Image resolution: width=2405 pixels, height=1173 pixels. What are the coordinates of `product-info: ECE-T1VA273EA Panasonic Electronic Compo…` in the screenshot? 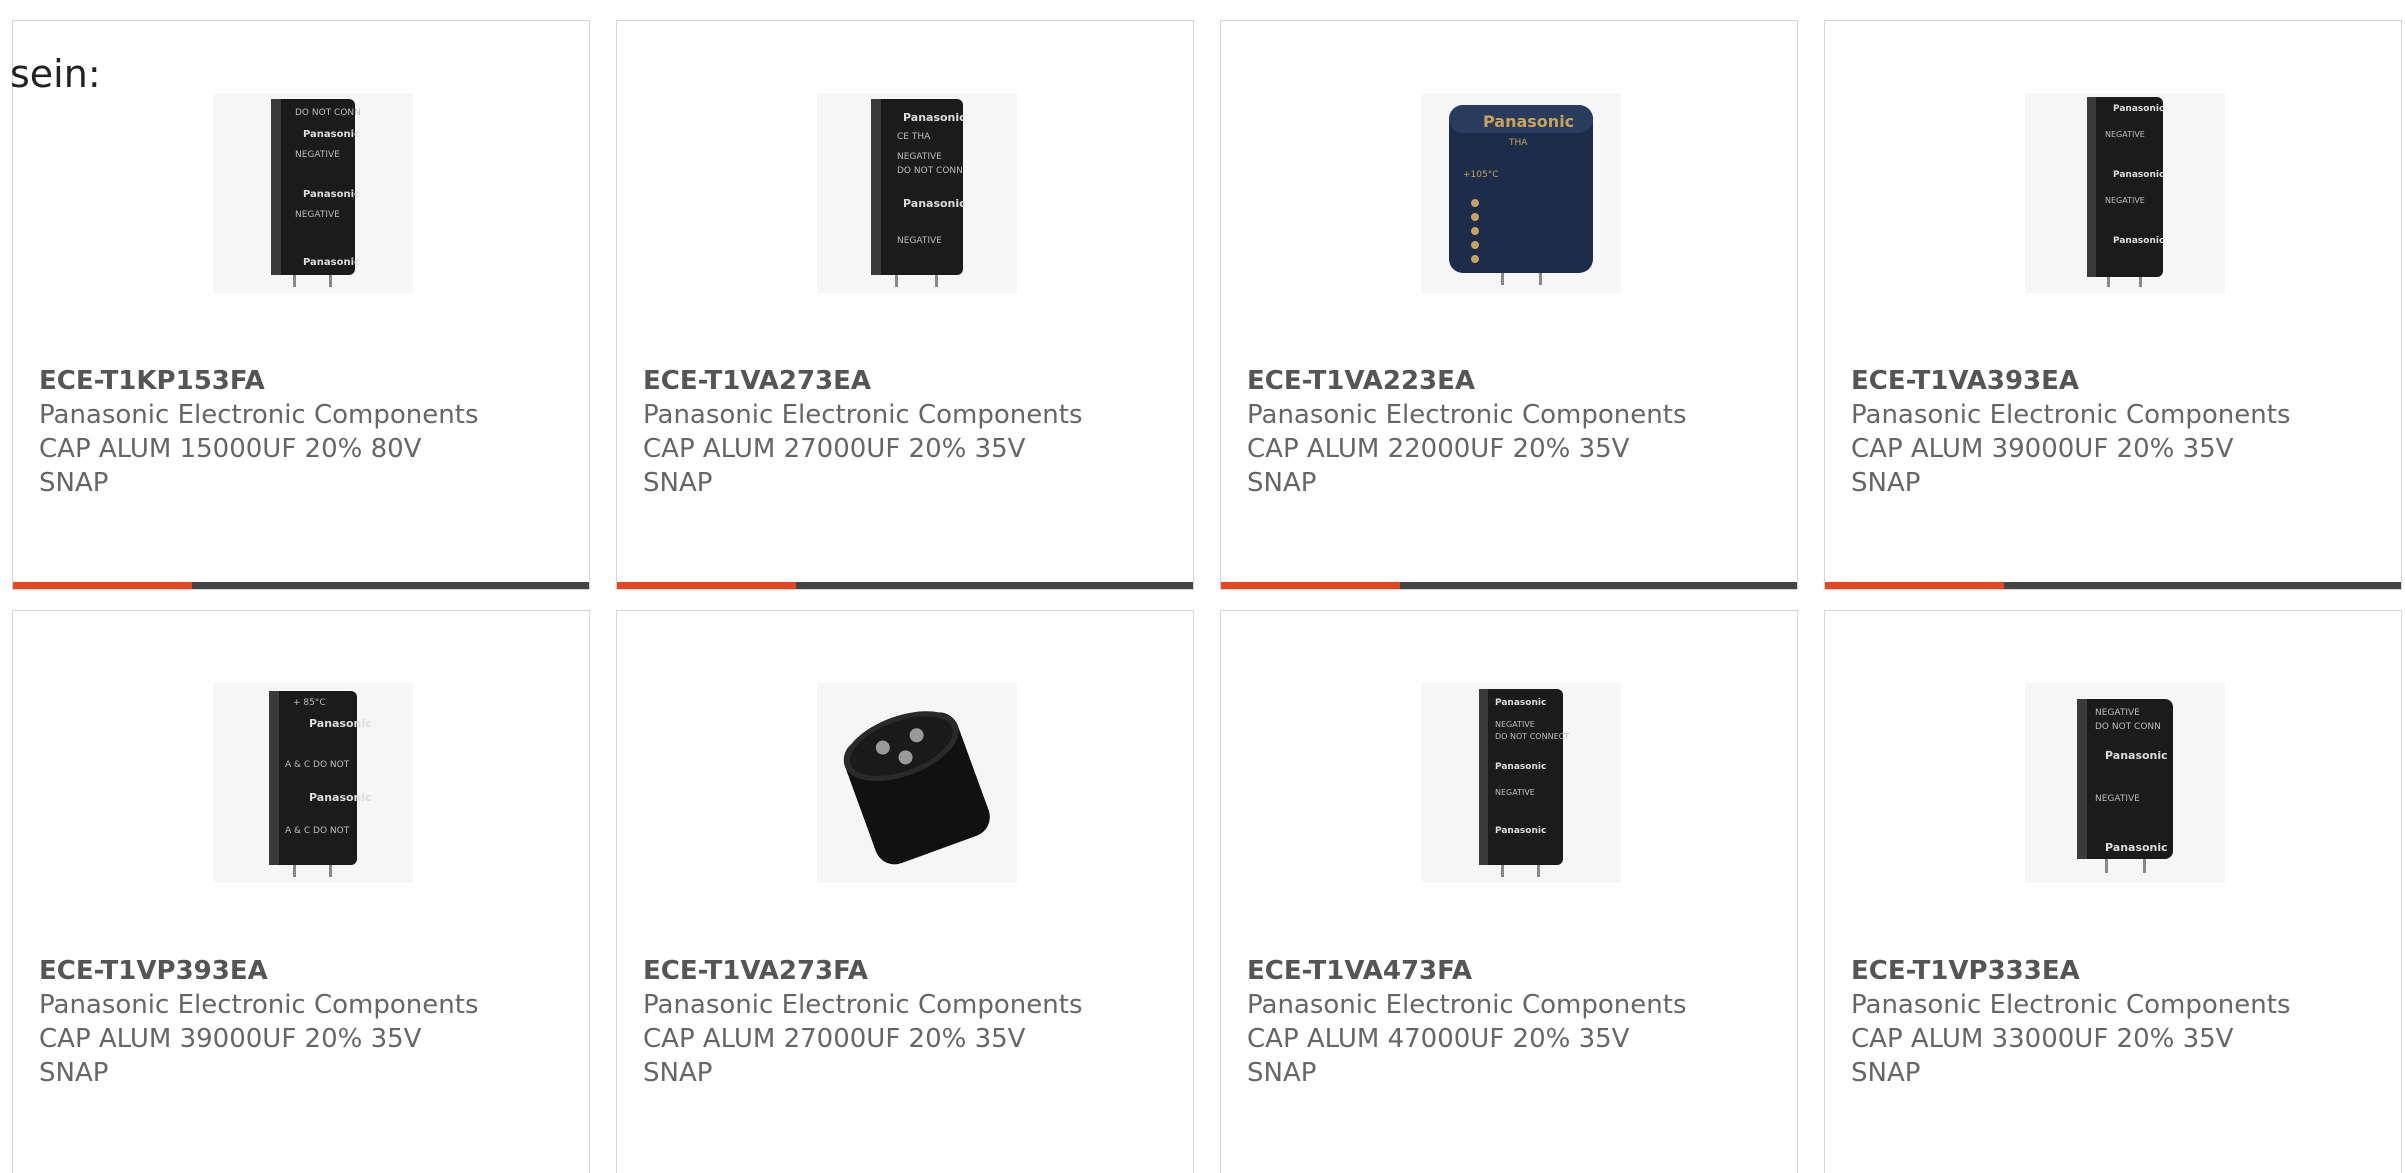 It's located at (908, 432).